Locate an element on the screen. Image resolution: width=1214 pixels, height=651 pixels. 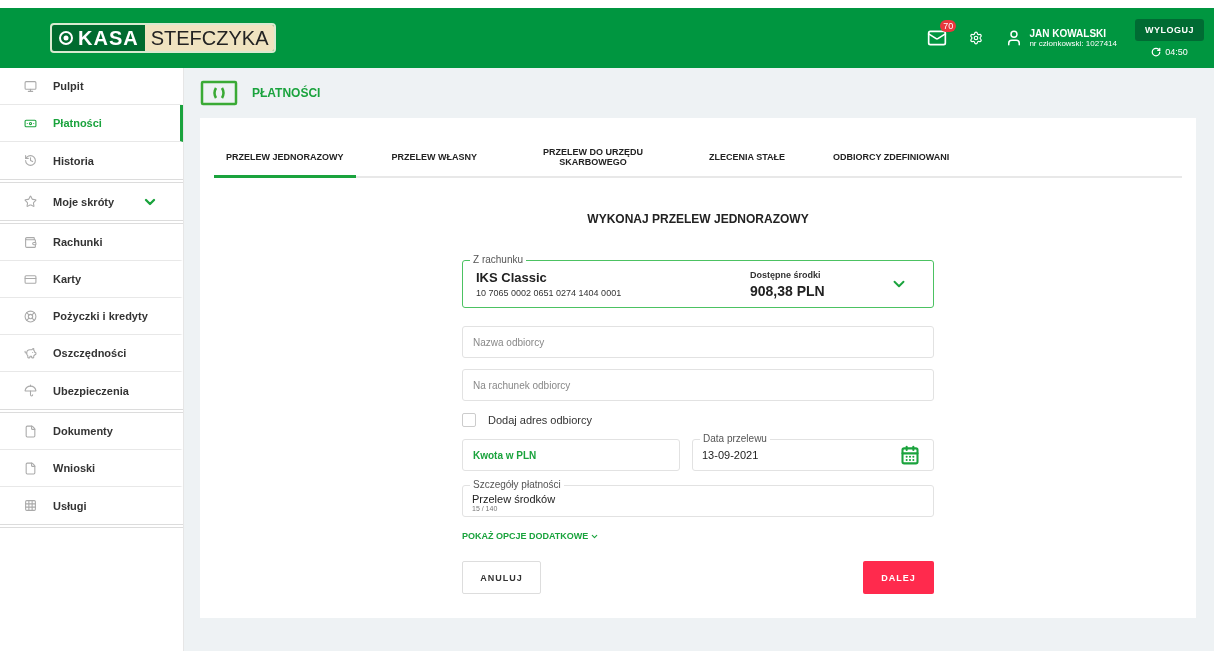
field-label: Z rachunku is located at coordinates (498, 259).